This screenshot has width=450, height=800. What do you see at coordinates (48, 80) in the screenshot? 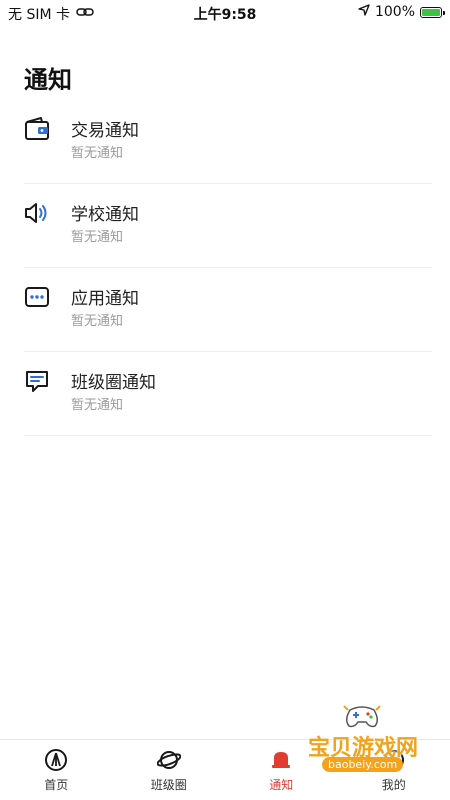
I see `page-title: 通知` at bounding box center [48, 80].